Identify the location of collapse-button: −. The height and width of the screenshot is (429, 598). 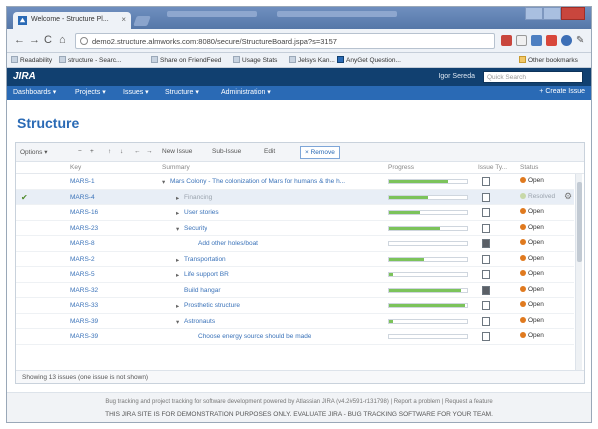
(80, 151).